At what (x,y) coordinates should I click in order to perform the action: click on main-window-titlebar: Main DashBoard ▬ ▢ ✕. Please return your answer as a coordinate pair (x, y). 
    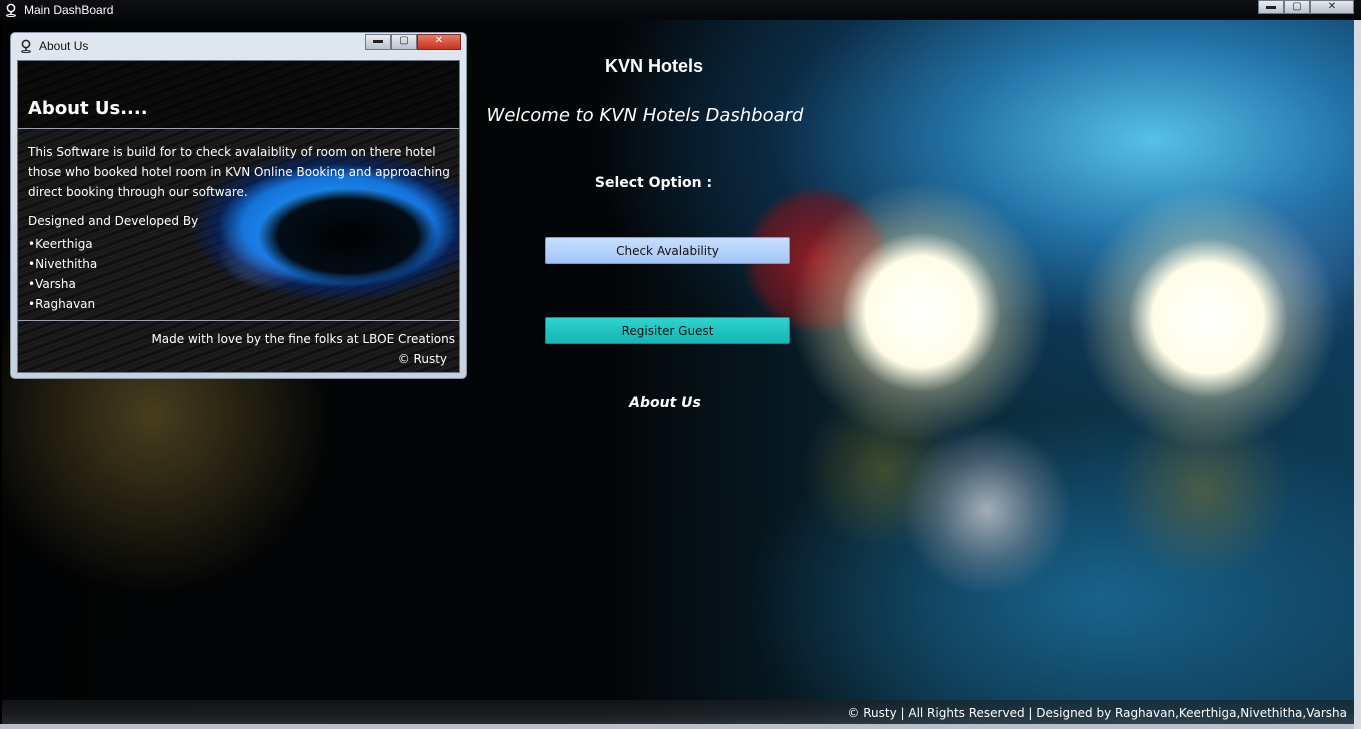
    Looking at the image, I should click on (680, 10).